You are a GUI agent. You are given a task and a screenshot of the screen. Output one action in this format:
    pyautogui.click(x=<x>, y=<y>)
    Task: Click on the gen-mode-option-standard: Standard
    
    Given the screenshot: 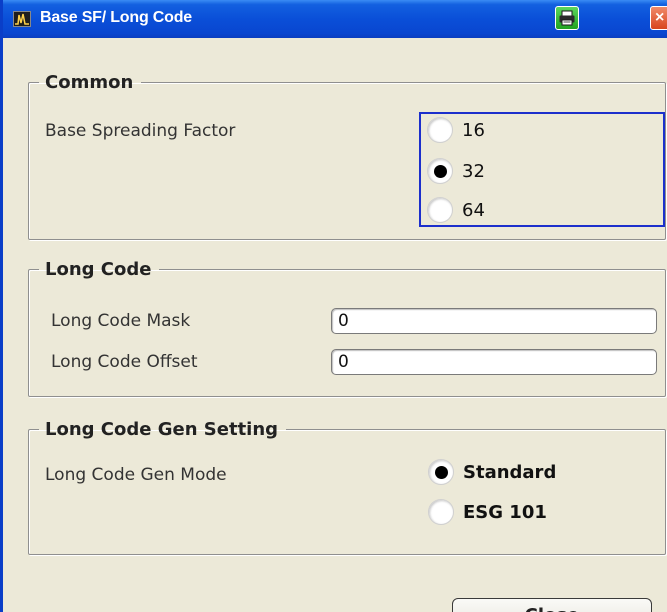 What is the action you would take?
    pyautogui.click(x=492, y=472)
    